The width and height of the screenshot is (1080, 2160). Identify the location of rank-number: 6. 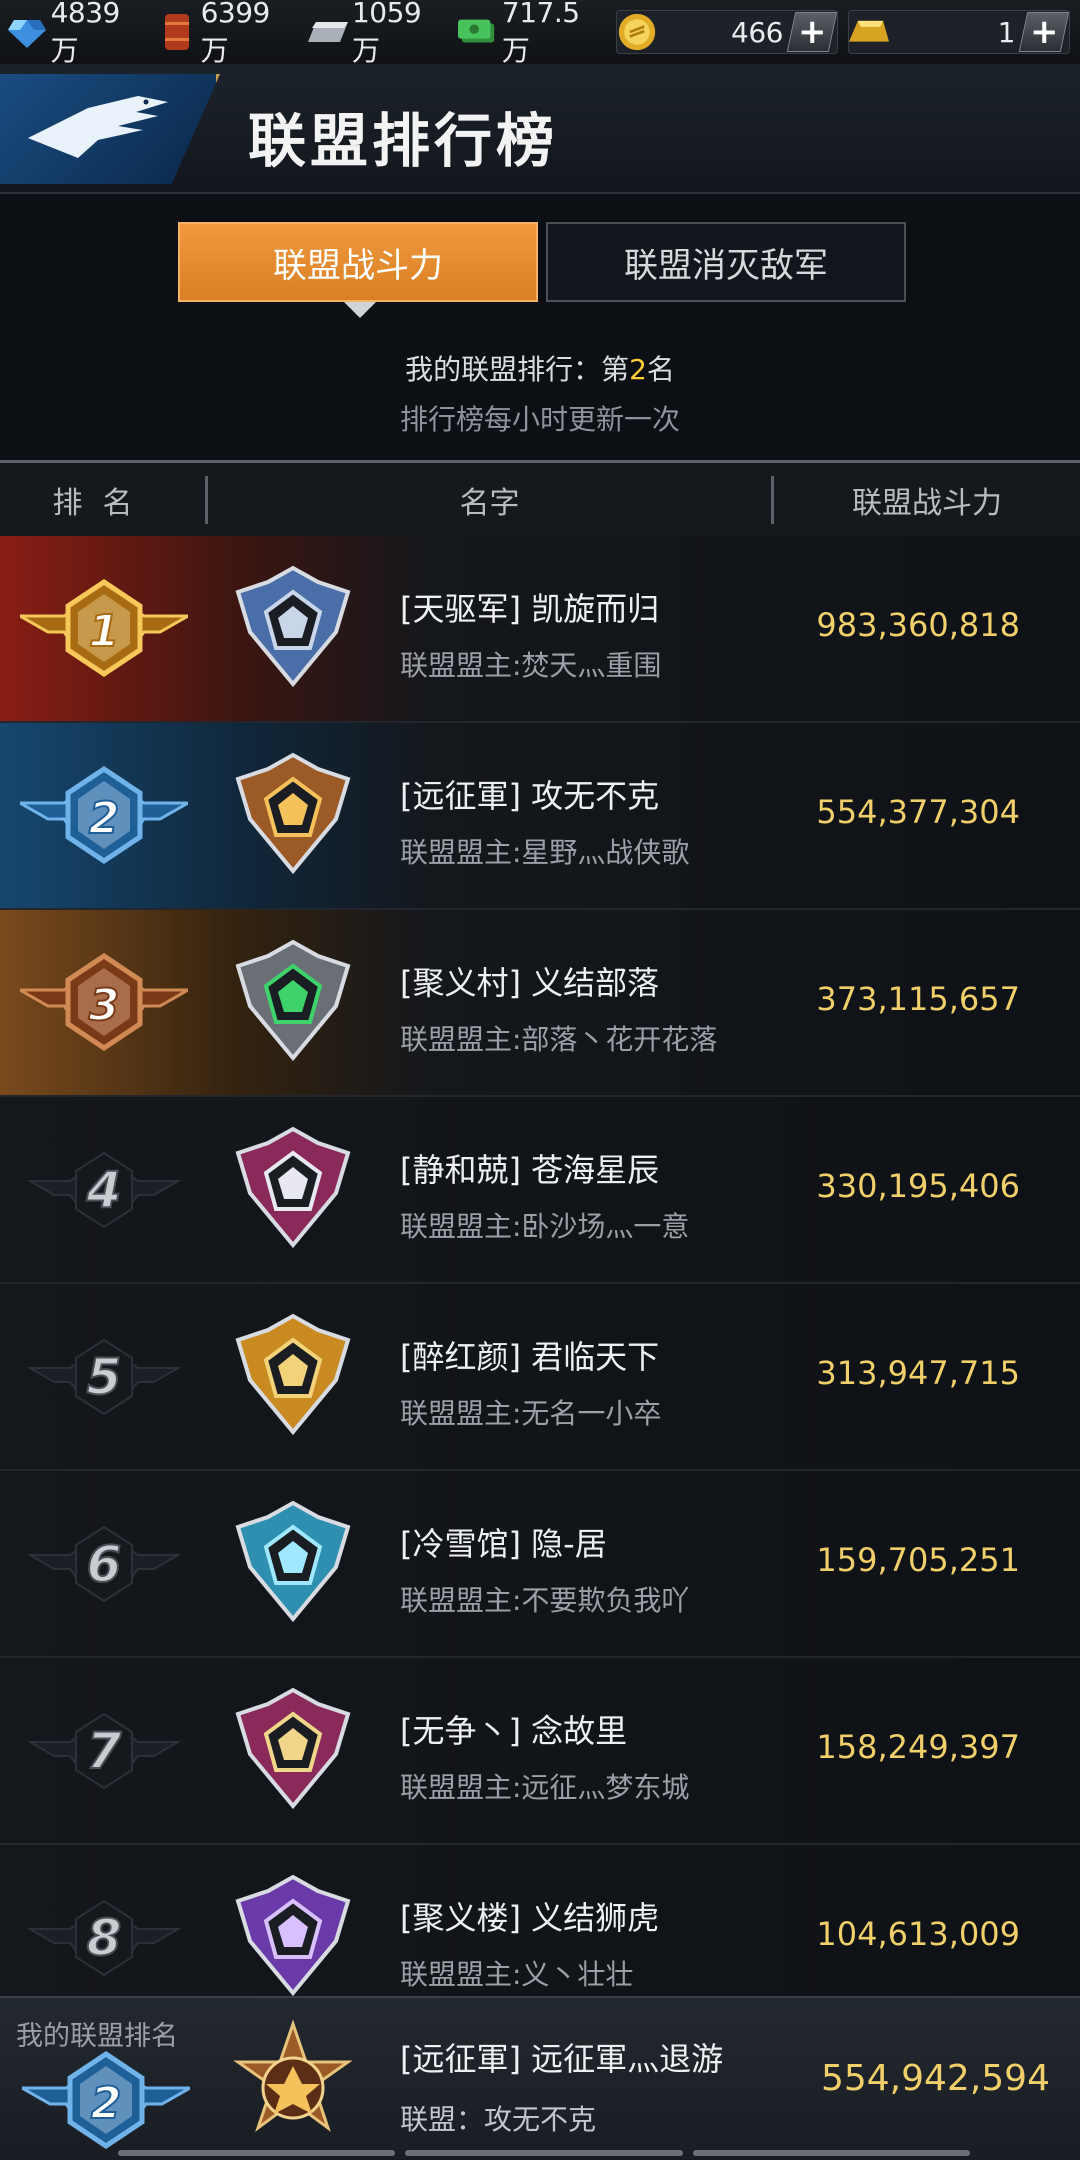
(104, 1564).